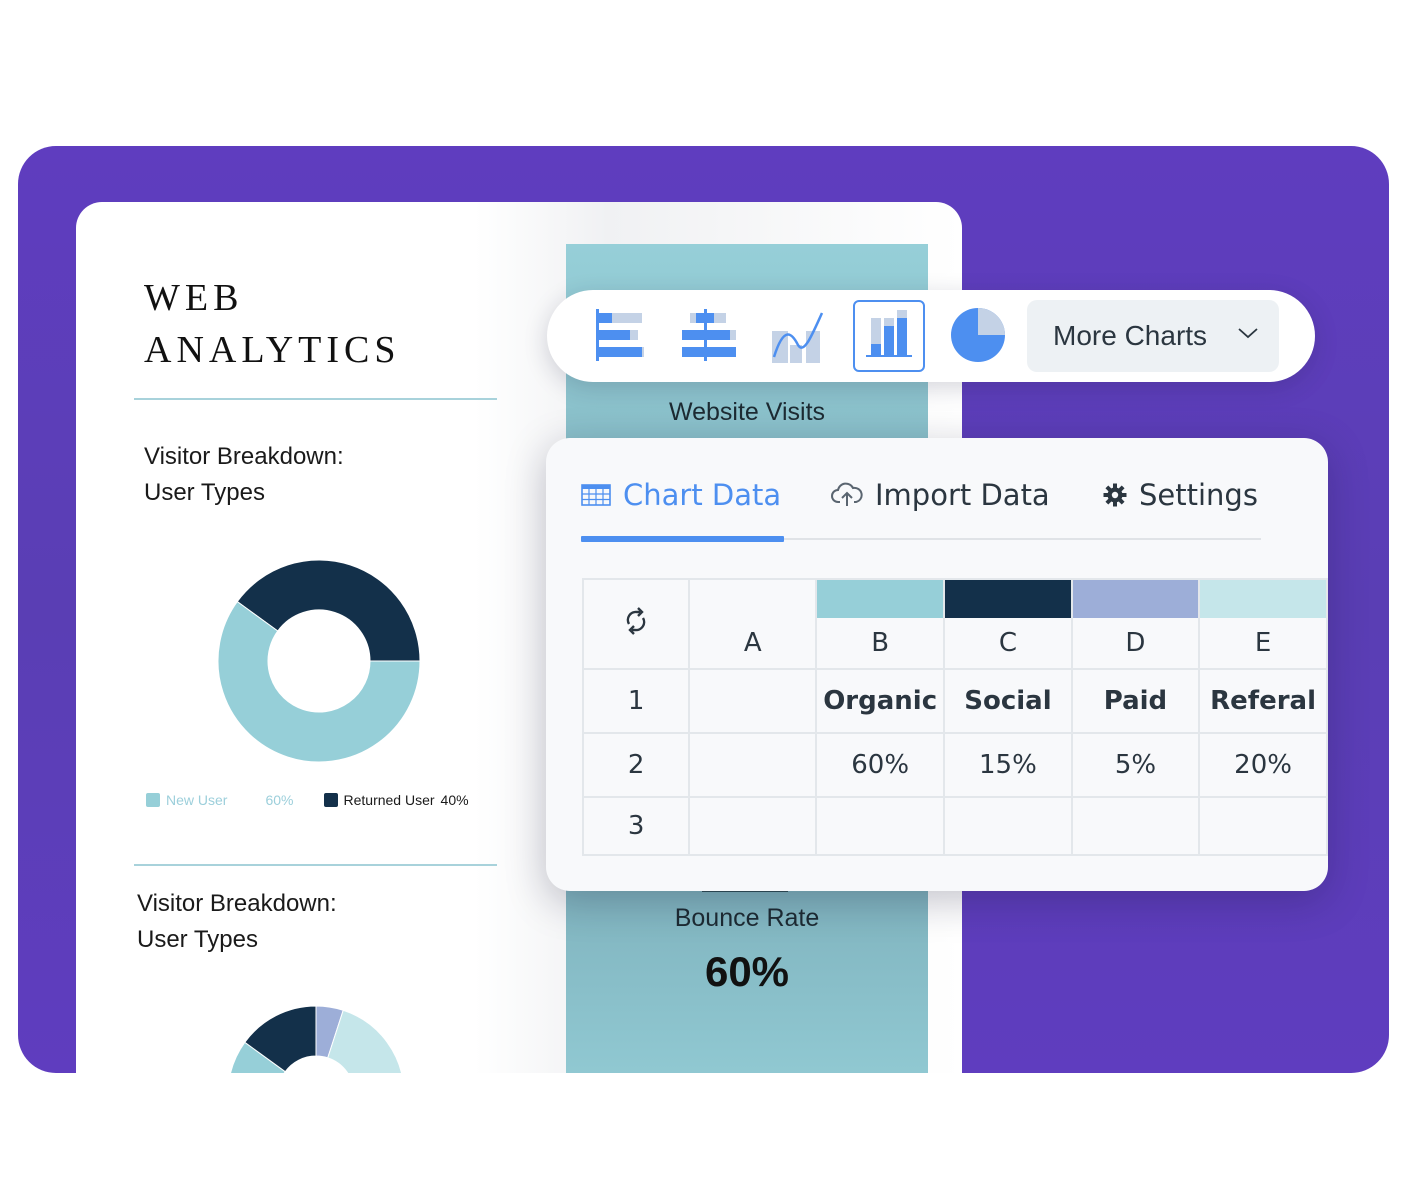  Describe the element at coordinates (1198, 495) in the screenshot. I see `tab-label: Settings` at that location.